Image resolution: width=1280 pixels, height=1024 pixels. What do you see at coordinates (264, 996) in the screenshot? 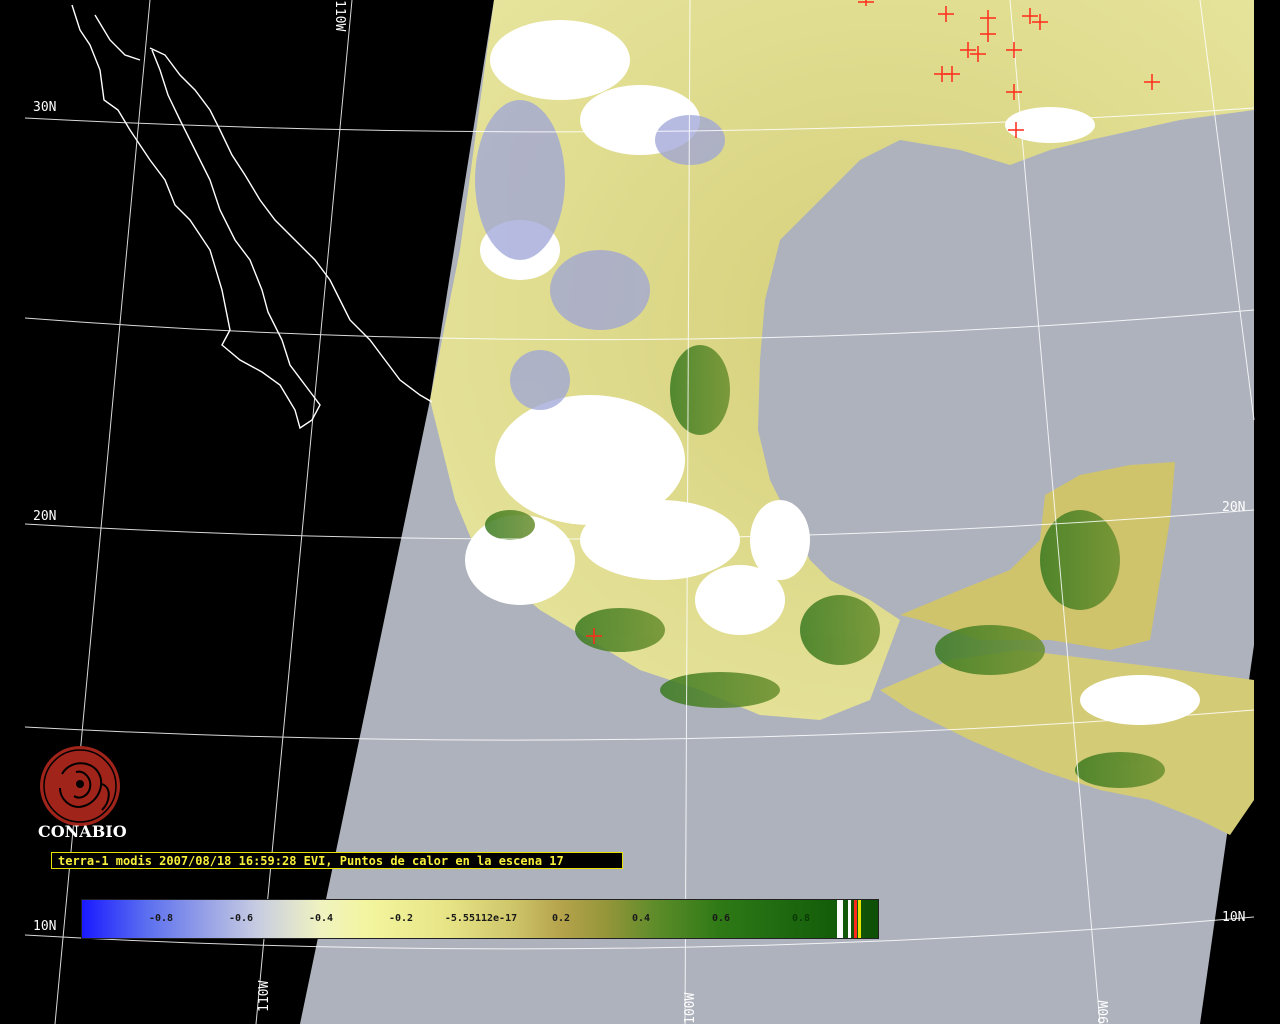
I see `lon-label-110w-bottom: 110W` at bounding box center [264, 996].